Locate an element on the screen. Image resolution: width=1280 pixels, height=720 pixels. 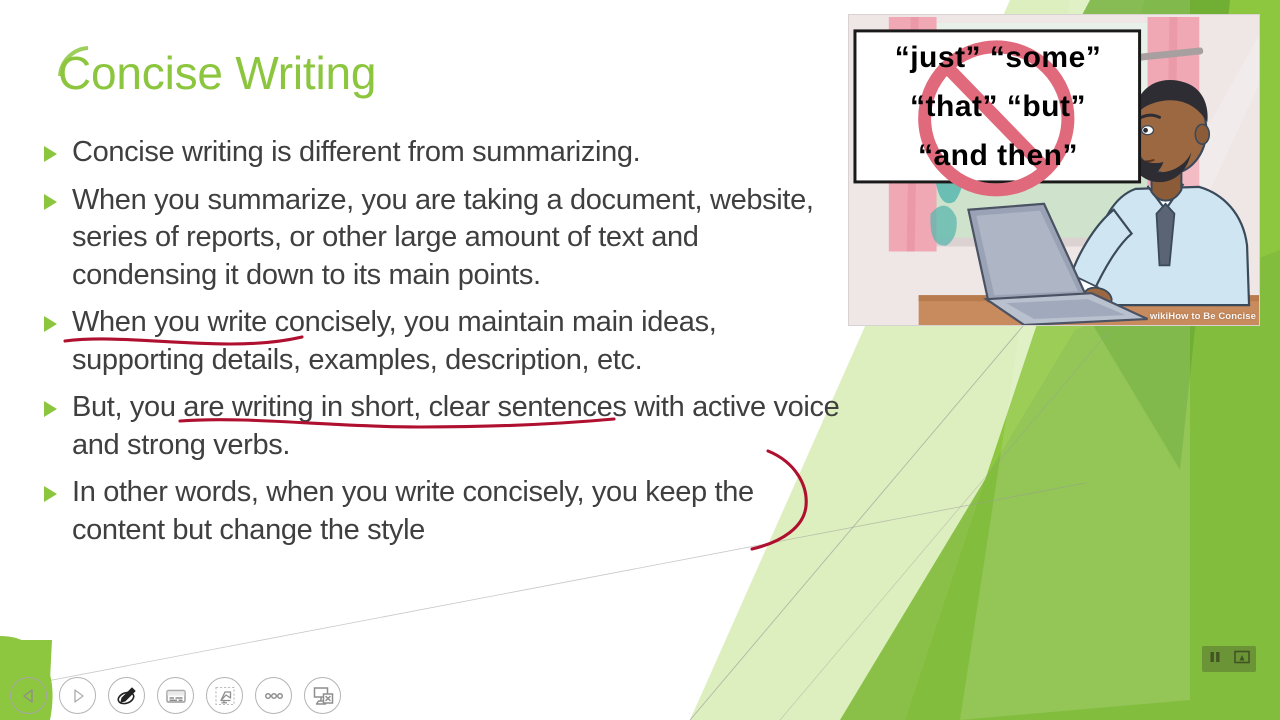
chevron-left-icon is located at coordinates (27, 695).